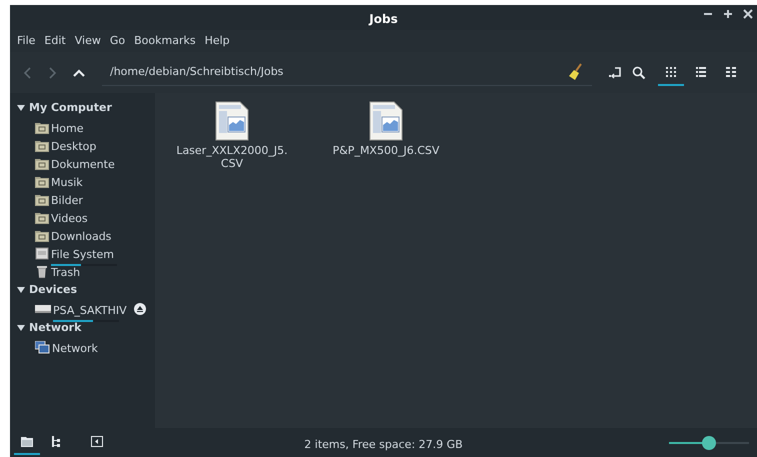 This screenshot has width=757, height=457. I want to click on sidebar-toggle-icon, so click(97, 441).